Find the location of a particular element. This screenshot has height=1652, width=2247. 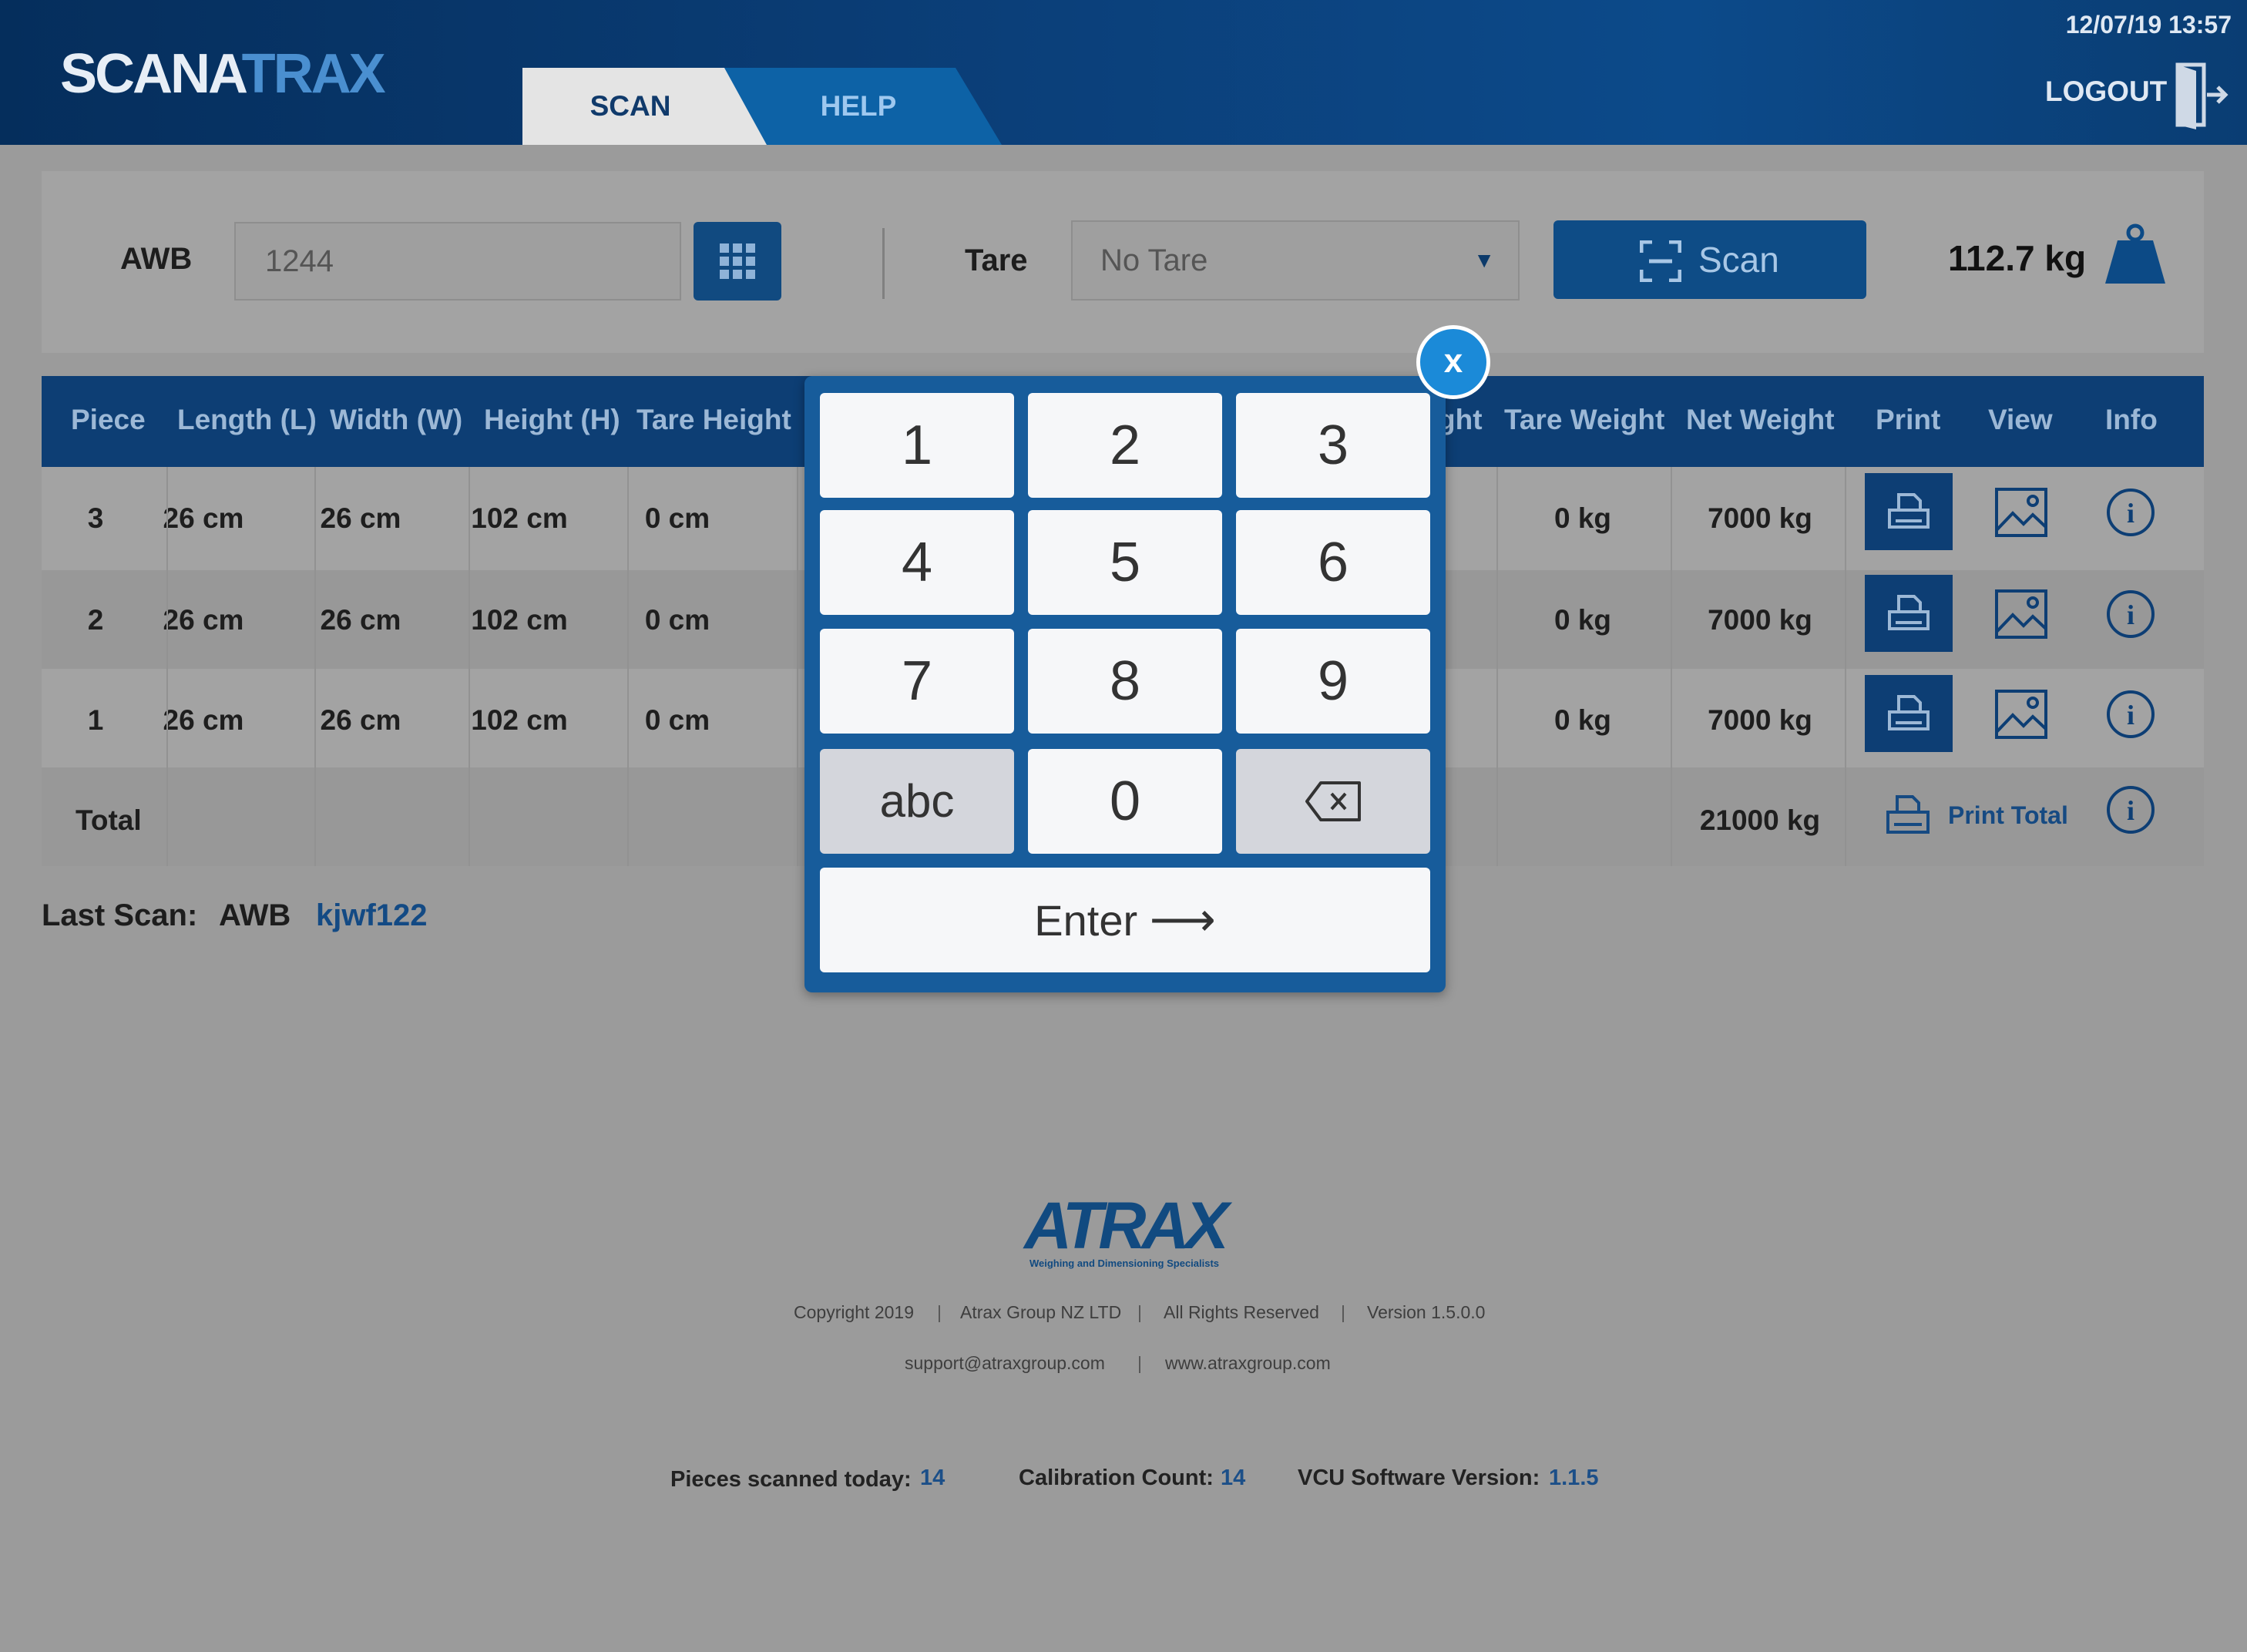

pieces-scanned-value: 14 is located at coordinates (933, 1478).